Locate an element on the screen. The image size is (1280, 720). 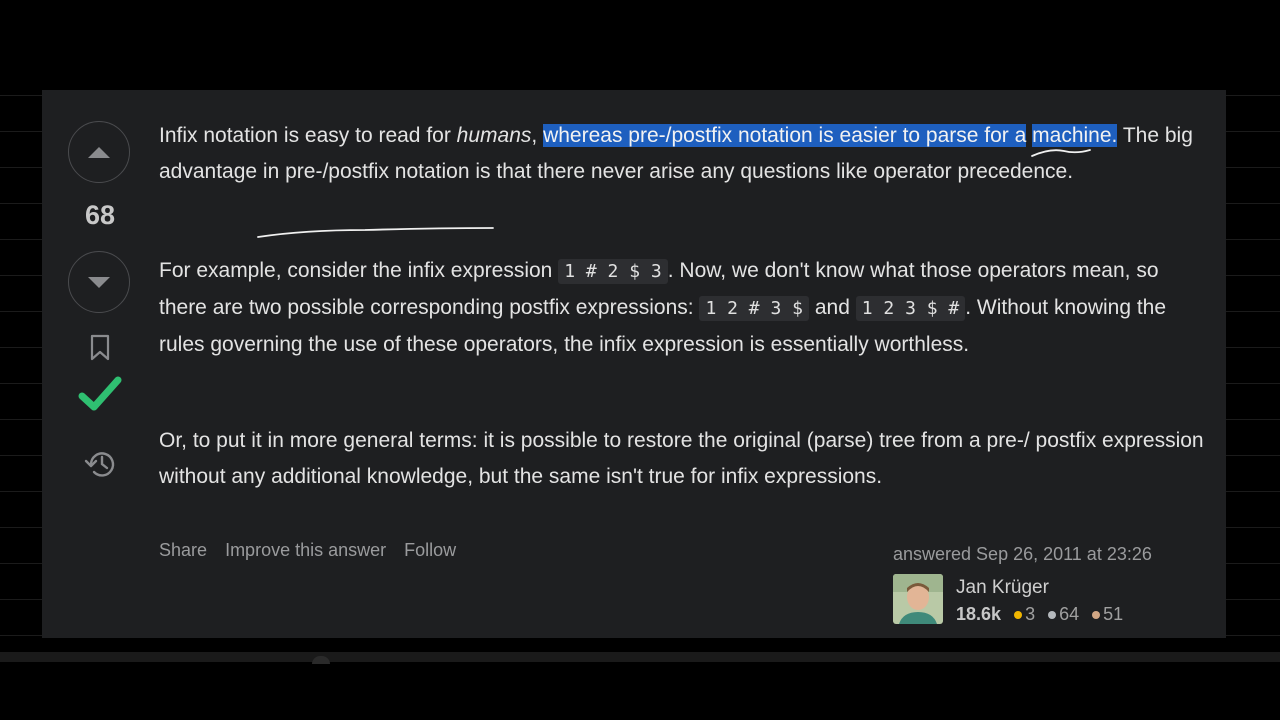
vote-score: 68 is located at coordinates (100, 215).